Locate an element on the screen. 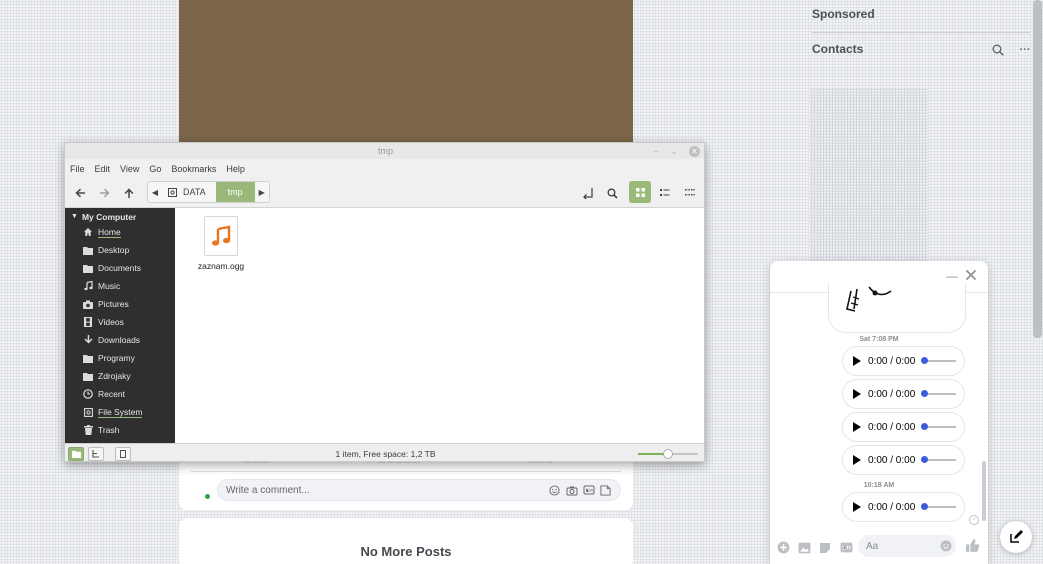 Image resolution: width=1043 pixels, height=564 pixels. zoom-slider is located at coordinates (668, 454).